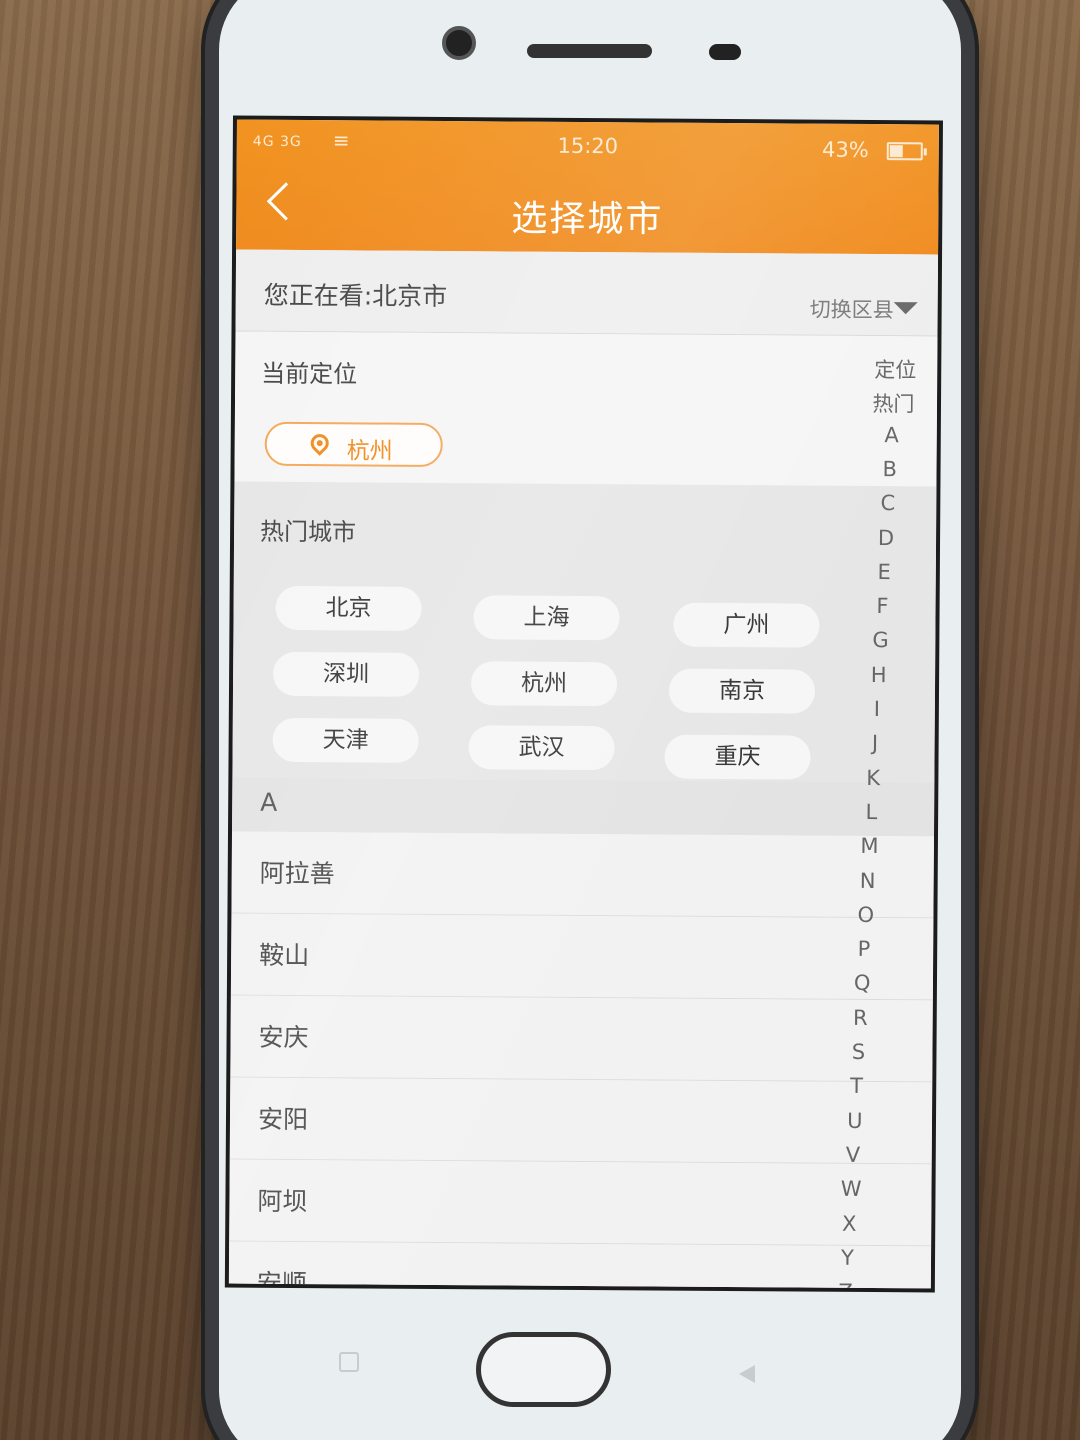 The width and height of the screenshot is (1080, 1440). I want to click on alphabet-index-bar: 定位 热门 A B C D E F G H I J K L M N O P Q R S T U V W X Y Z, so click(882, 823).